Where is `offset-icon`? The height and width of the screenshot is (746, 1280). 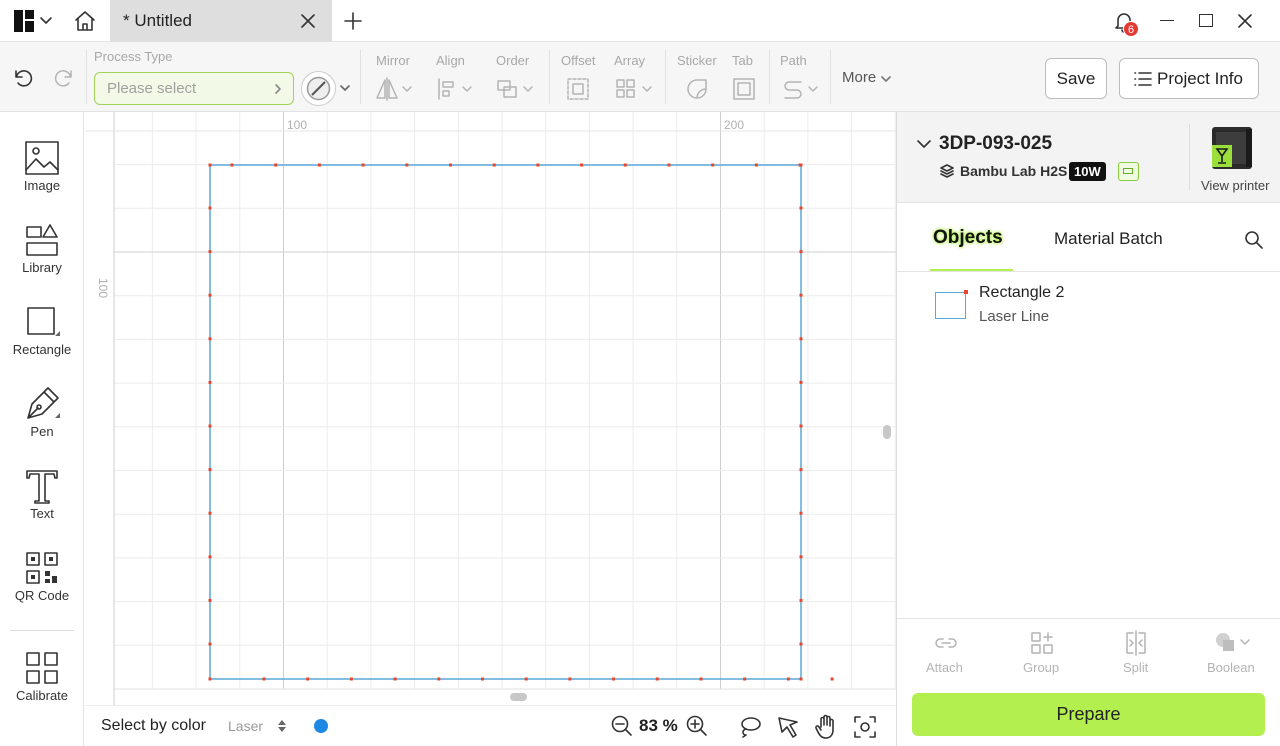
offset-icon is located at coordinates (578, 89).